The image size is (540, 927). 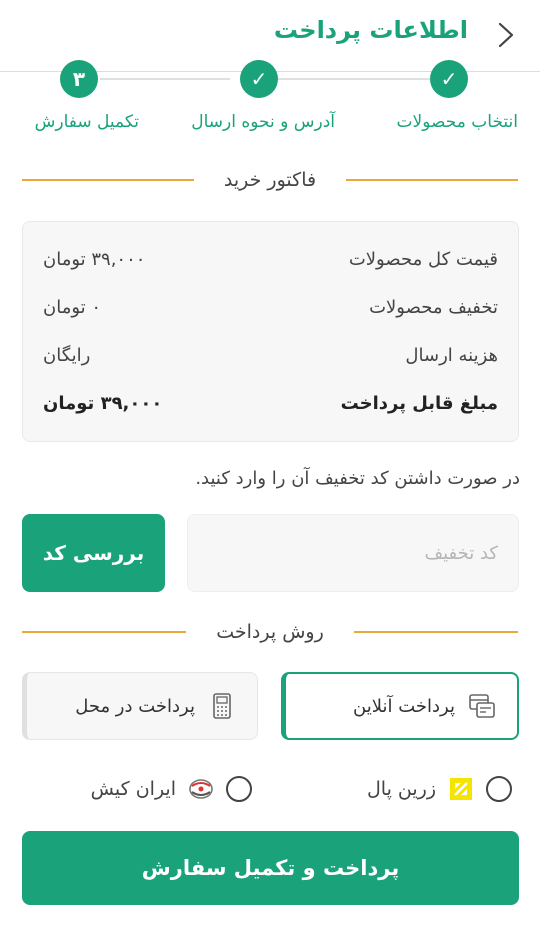 What do you see at coordinates (370, 30) in the screenshot?
I see `page-title: اطلاعات پرداخت` at bounding box center [370, 30].